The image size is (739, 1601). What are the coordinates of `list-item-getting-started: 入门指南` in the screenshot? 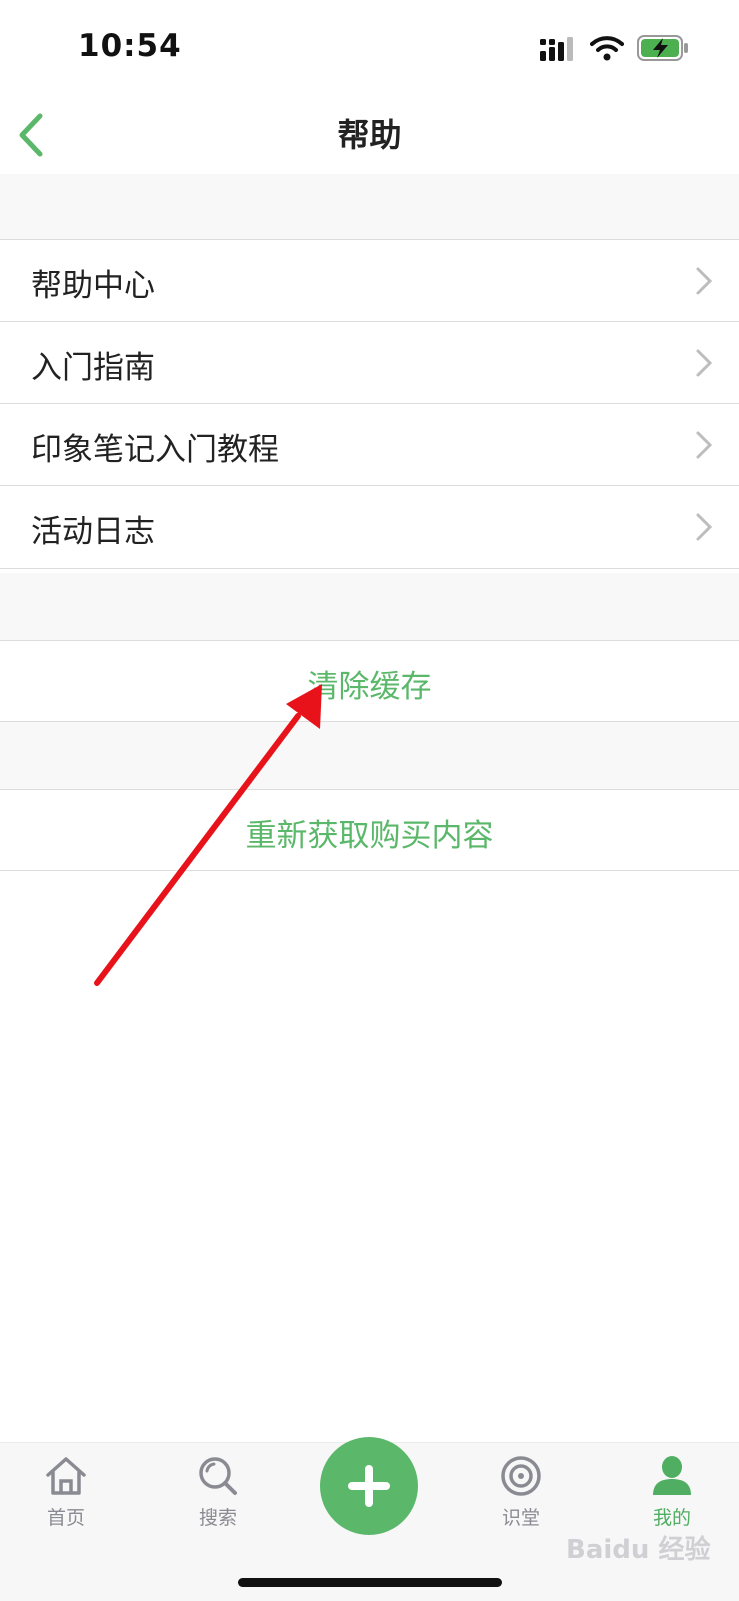 It's located at (369, 362).